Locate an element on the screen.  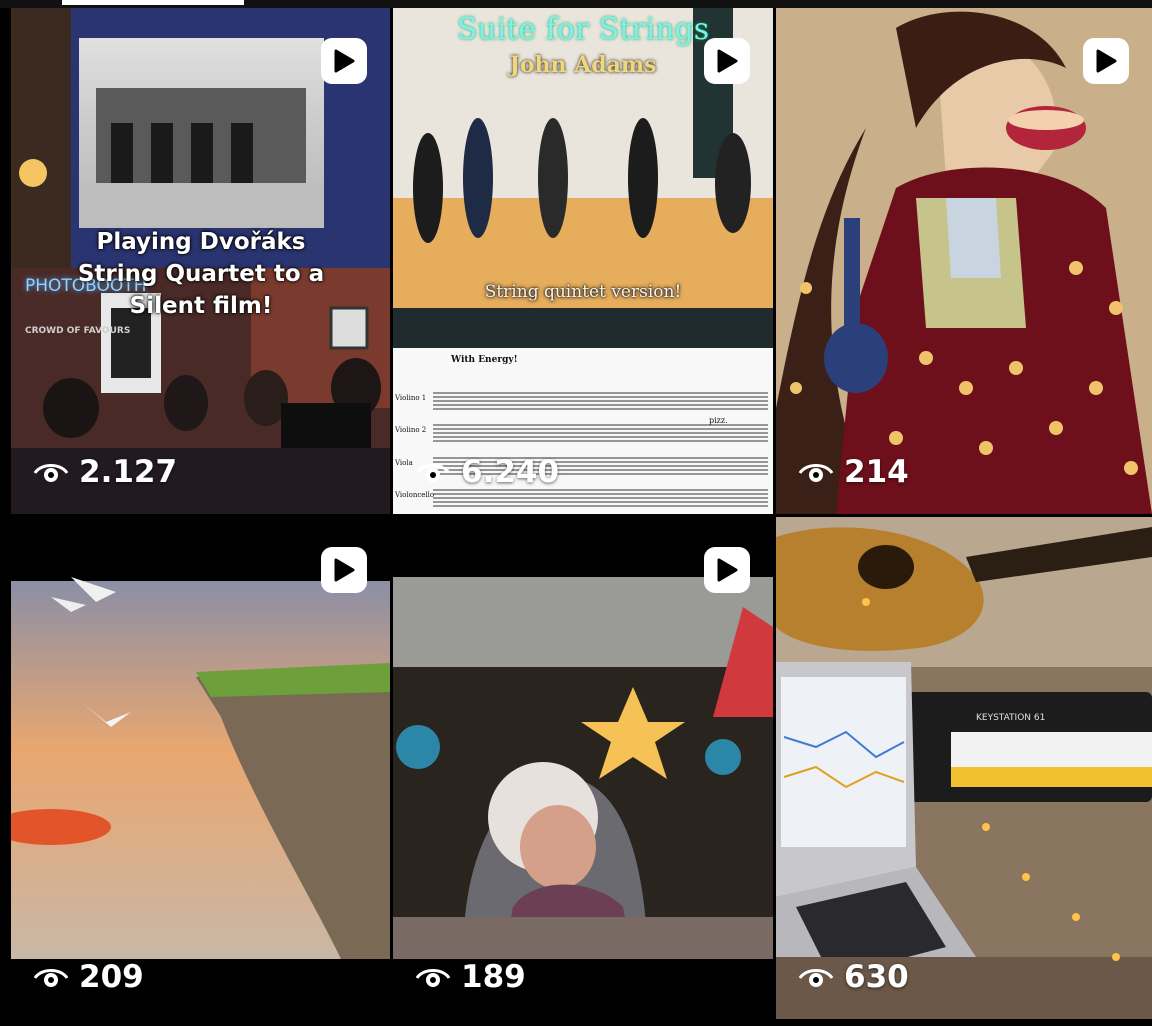
poster-text: CROWD OF FAVOURS is located at coordinates (78, 331).